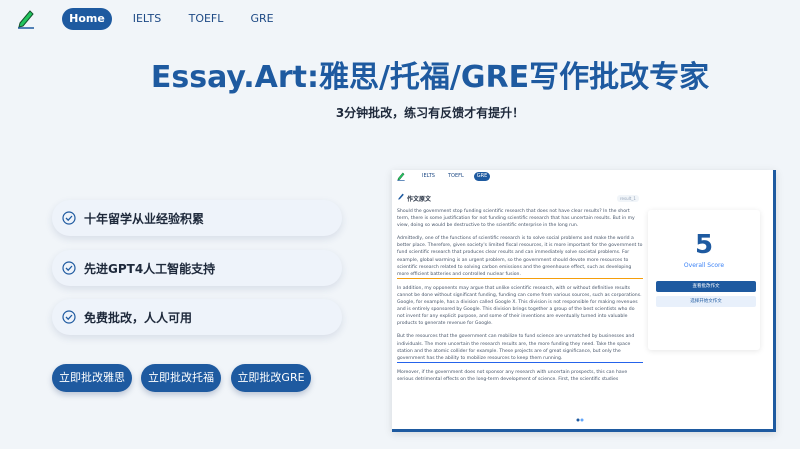 The width and height of the screenshot is (800, 449). I want to click on preview-nav: IELTS TOEFL GRE, so click(582, 177).